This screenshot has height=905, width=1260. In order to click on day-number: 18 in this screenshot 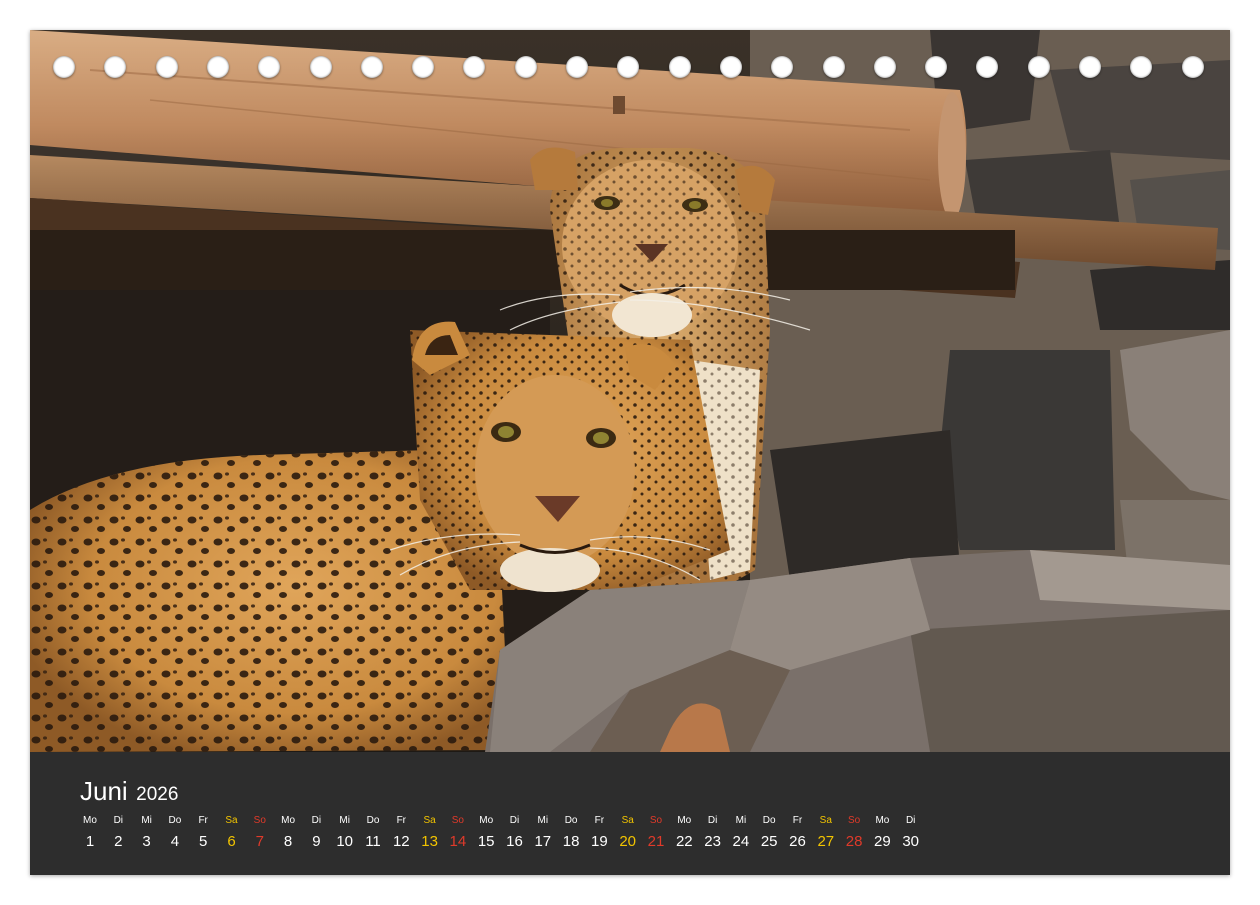, I will do `click(571, 841)`.